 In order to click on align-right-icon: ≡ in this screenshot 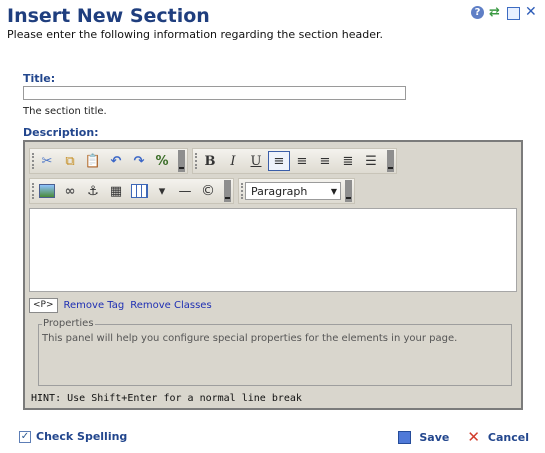, I will do `click(325, 161)`.